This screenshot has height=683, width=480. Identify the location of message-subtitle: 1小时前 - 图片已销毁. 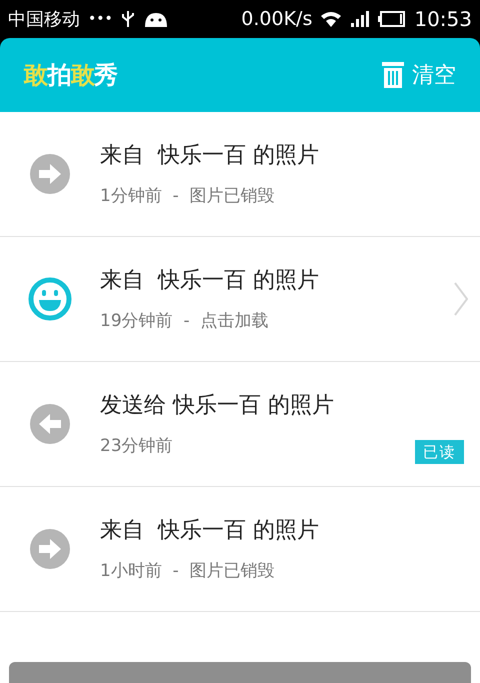
(187, 571).